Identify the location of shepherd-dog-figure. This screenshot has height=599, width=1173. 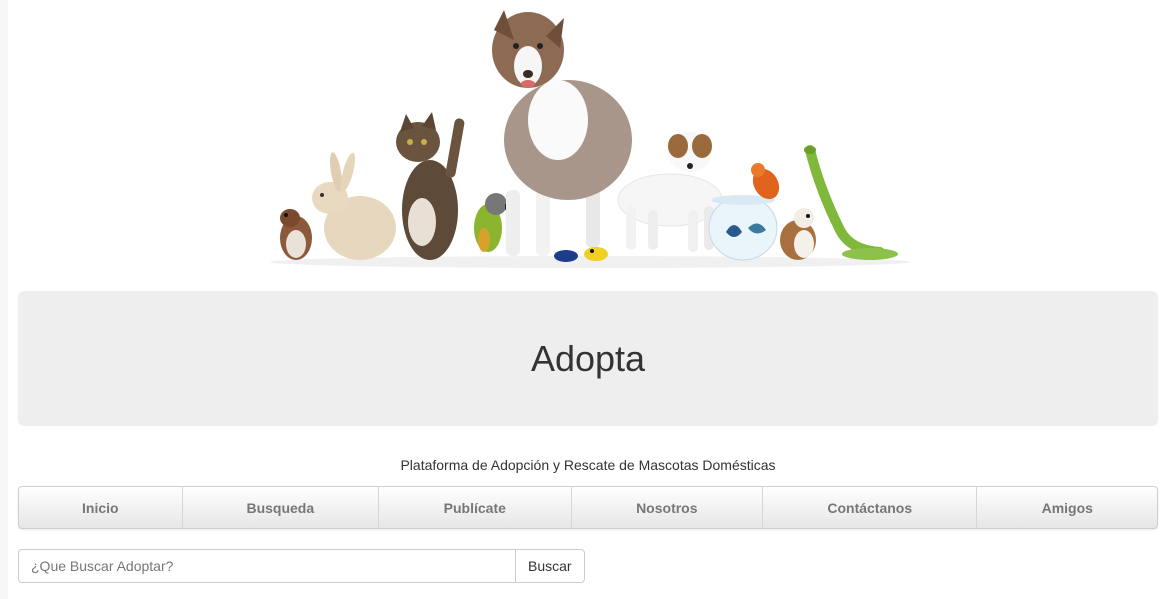
(562, 133).